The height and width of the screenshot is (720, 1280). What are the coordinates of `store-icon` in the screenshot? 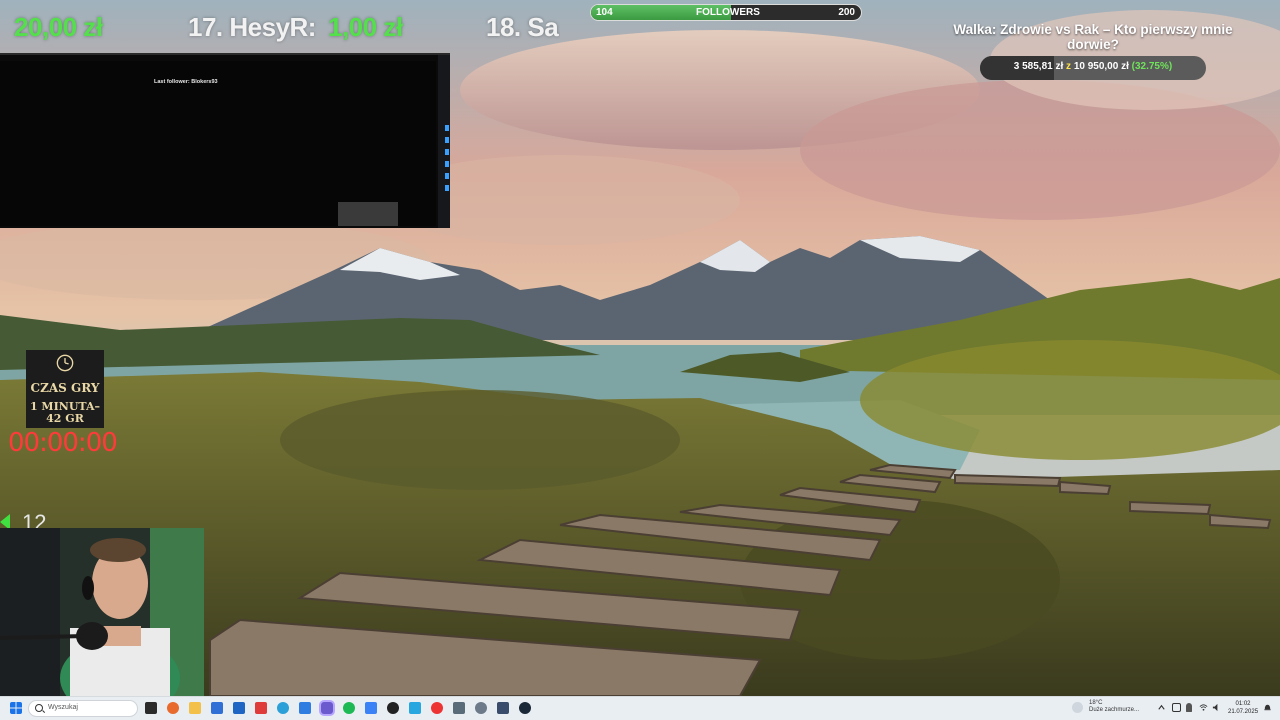 It's located at (217, 708).